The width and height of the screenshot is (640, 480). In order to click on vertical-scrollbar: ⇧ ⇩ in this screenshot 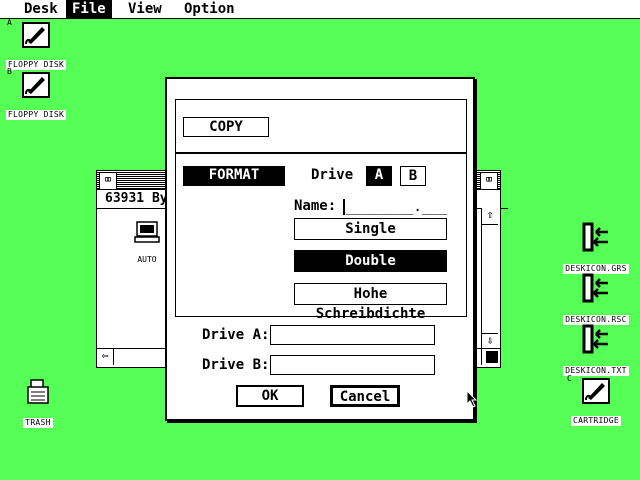, I will do `click(490, 279)`.